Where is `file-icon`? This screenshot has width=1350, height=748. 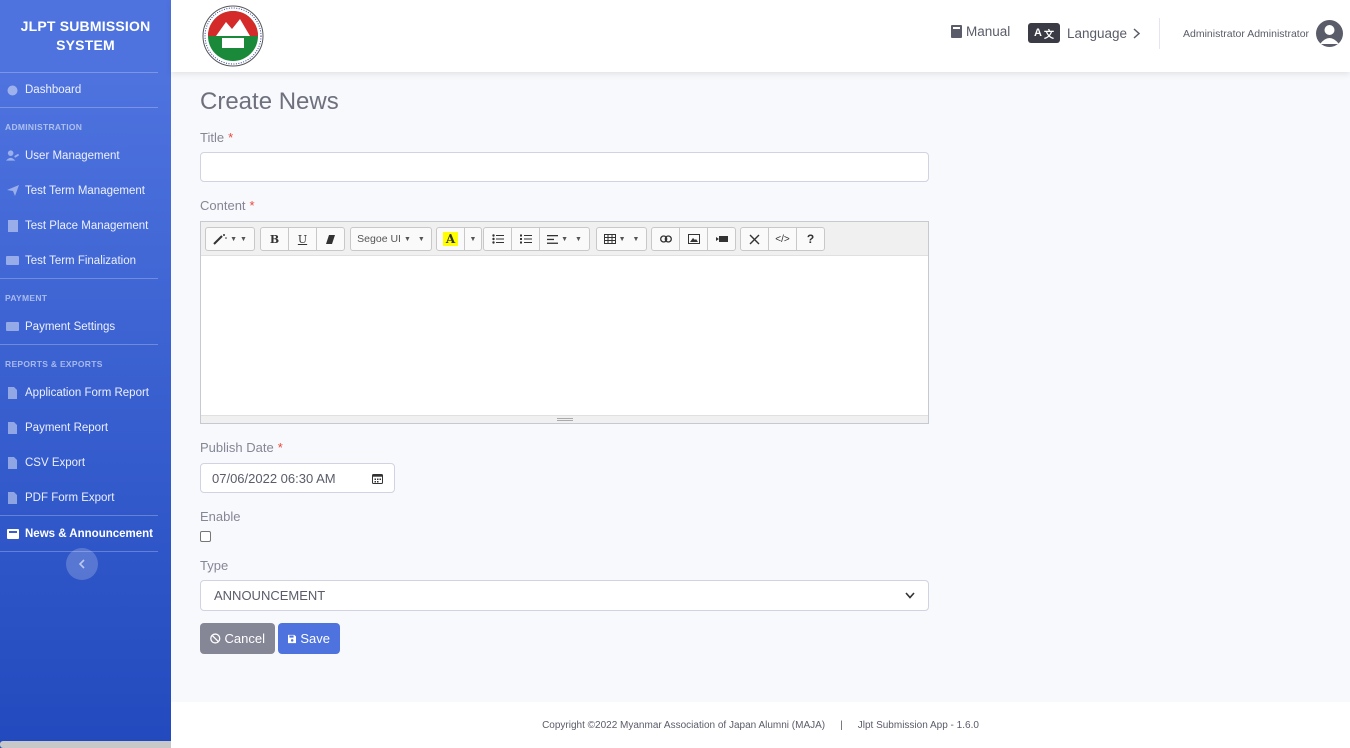
file-icon is located at coordinates (12, 427).